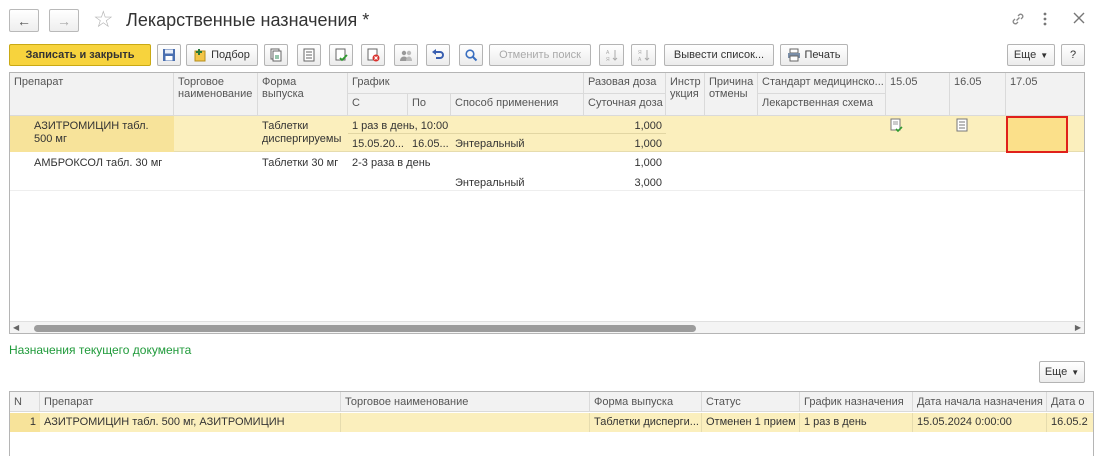 The height and width of the screenshot is (456, 1094). Describe the element at coordinates (1075, 372) in the screenshot. I see `dropdown-arrow-icon: ▼` at that location.